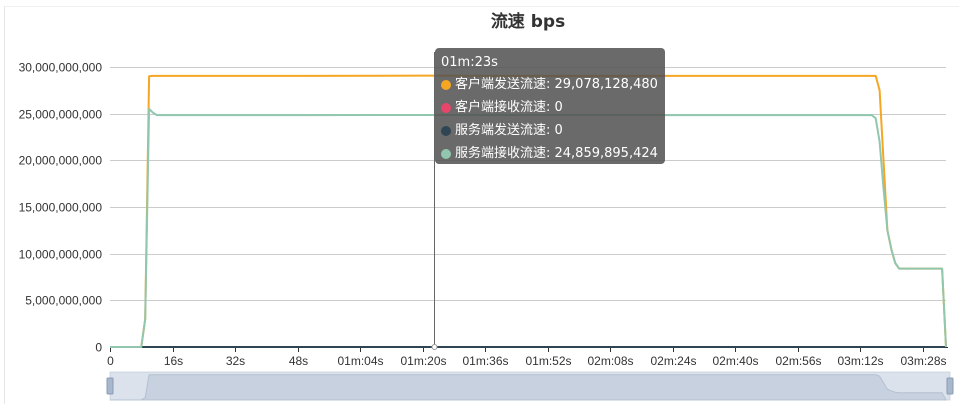  I want to click on zoom-handle-left, so click(110, 386).